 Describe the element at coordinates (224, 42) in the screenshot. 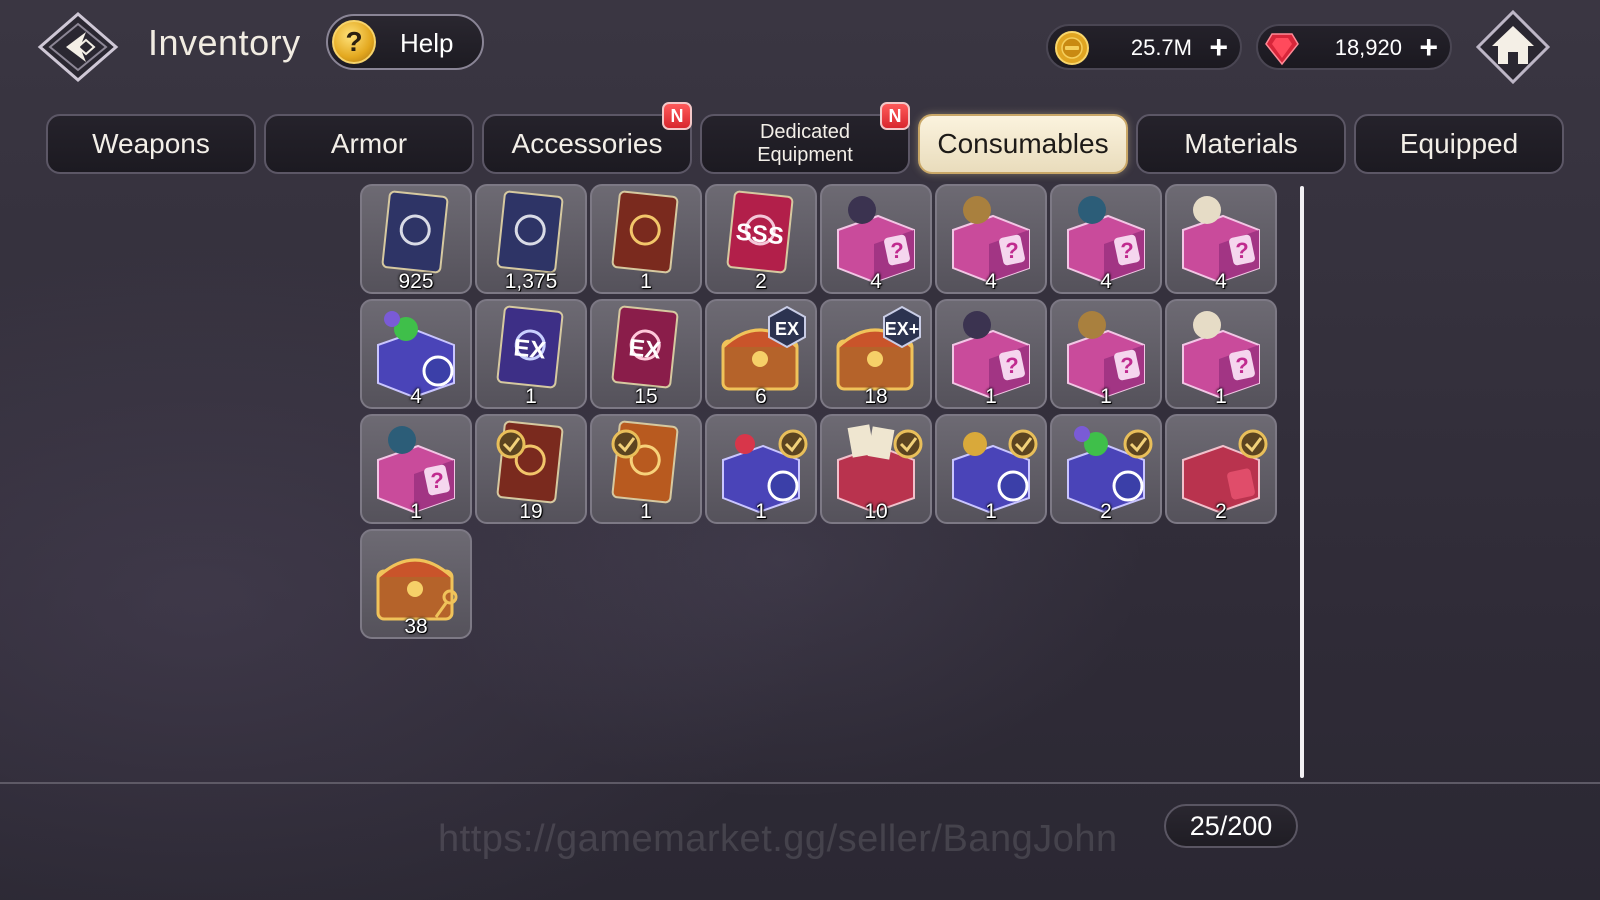

I see `page-title: Inventory` at that location.